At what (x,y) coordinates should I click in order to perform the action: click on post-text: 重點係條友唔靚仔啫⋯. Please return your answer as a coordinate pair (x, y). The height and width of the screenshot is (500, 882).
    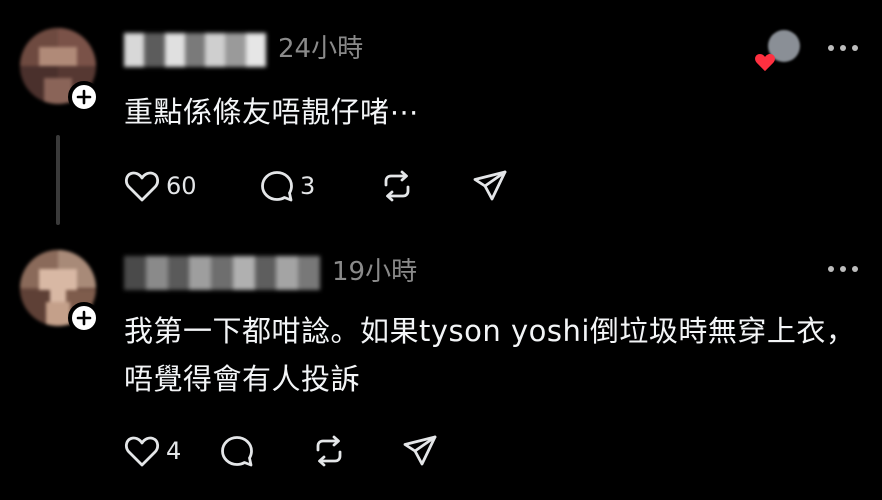
    Looking at the image, I should click on (272, 112).